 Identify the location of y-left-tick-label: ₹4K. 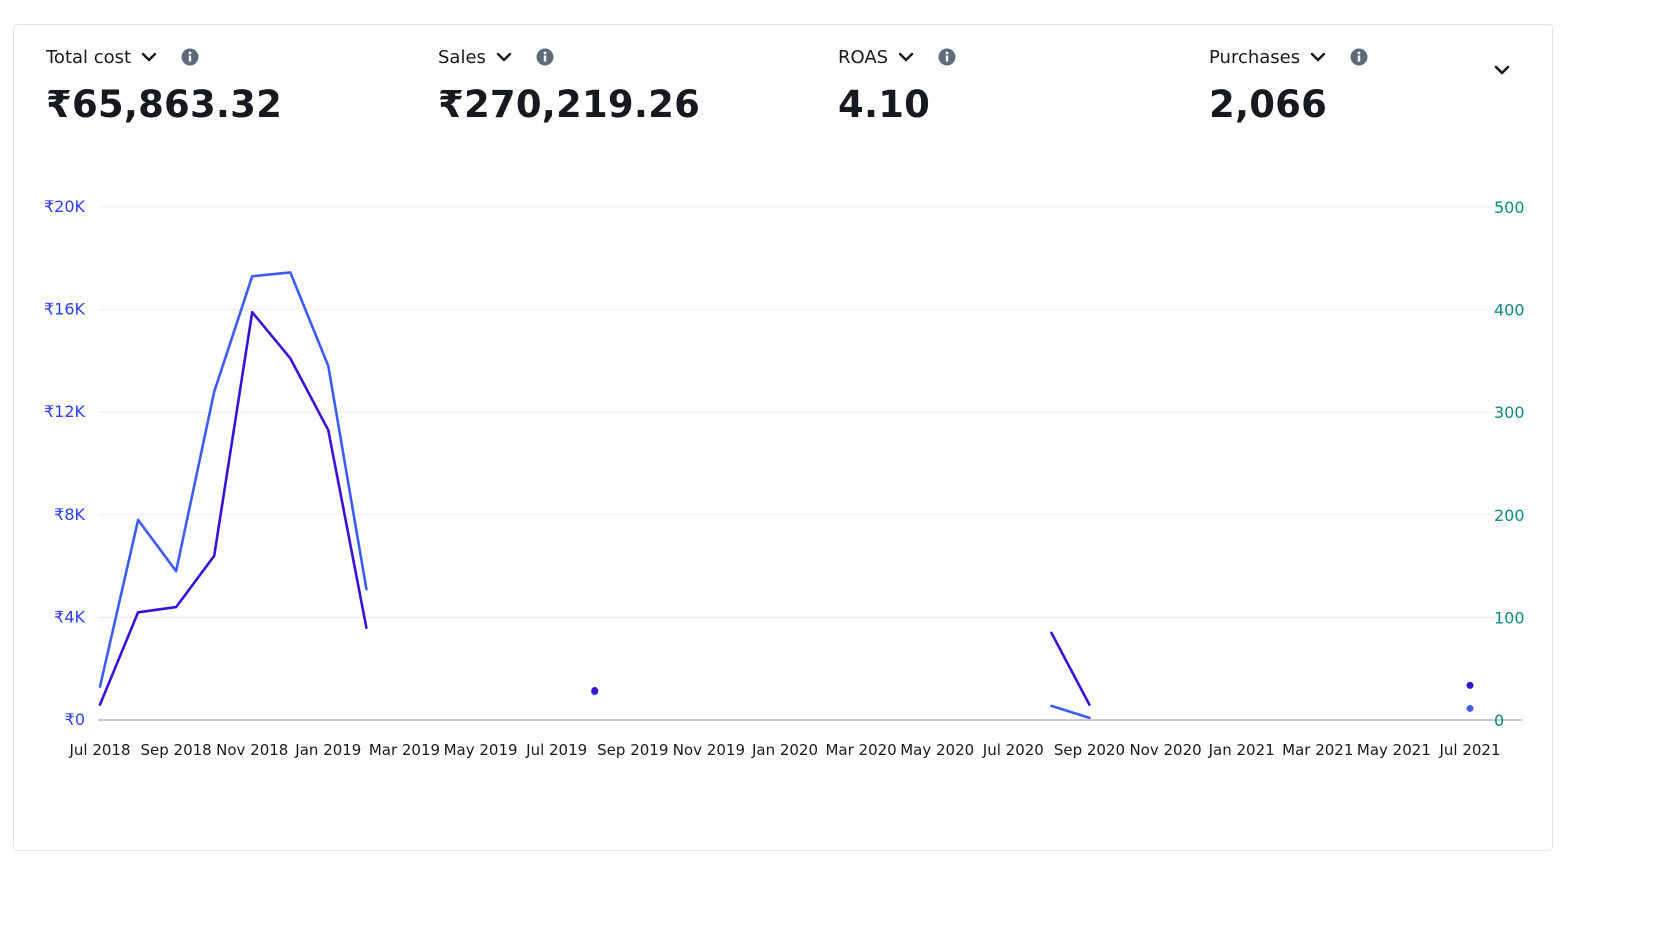
(69, 616).